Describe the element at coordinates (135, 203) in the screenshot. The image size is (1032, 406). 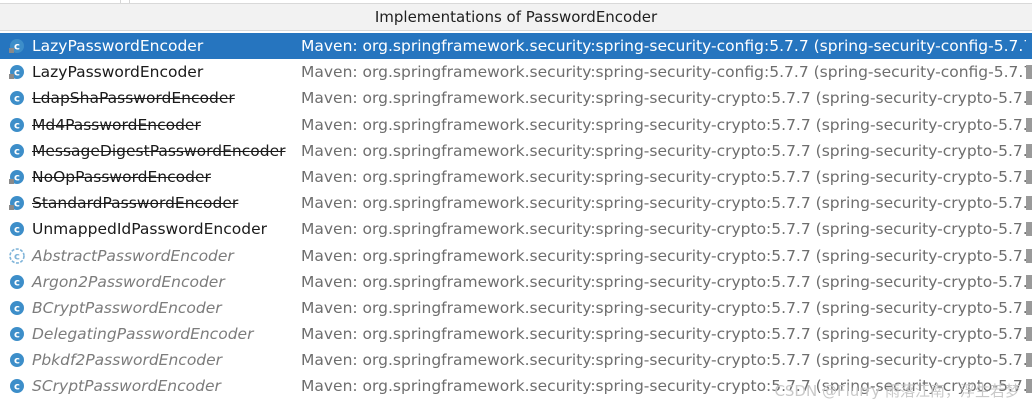
I see `class-name: StandardPasswordEncoder` at that location.